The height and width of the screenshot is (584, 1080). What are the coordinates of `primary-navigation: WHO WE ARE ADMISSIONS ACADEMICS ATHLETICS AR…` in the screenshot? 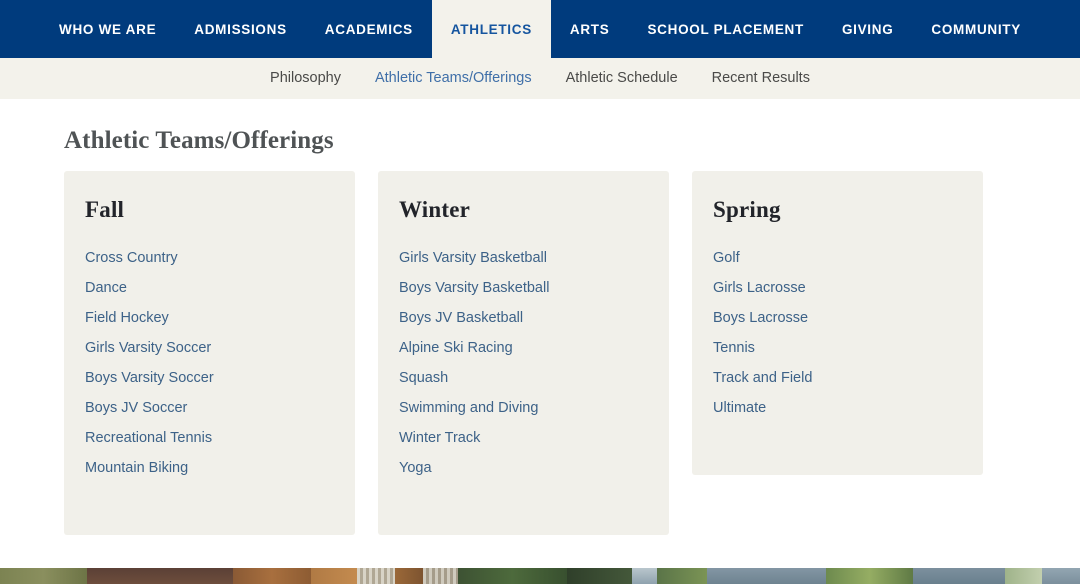 It's located at (540, 29).